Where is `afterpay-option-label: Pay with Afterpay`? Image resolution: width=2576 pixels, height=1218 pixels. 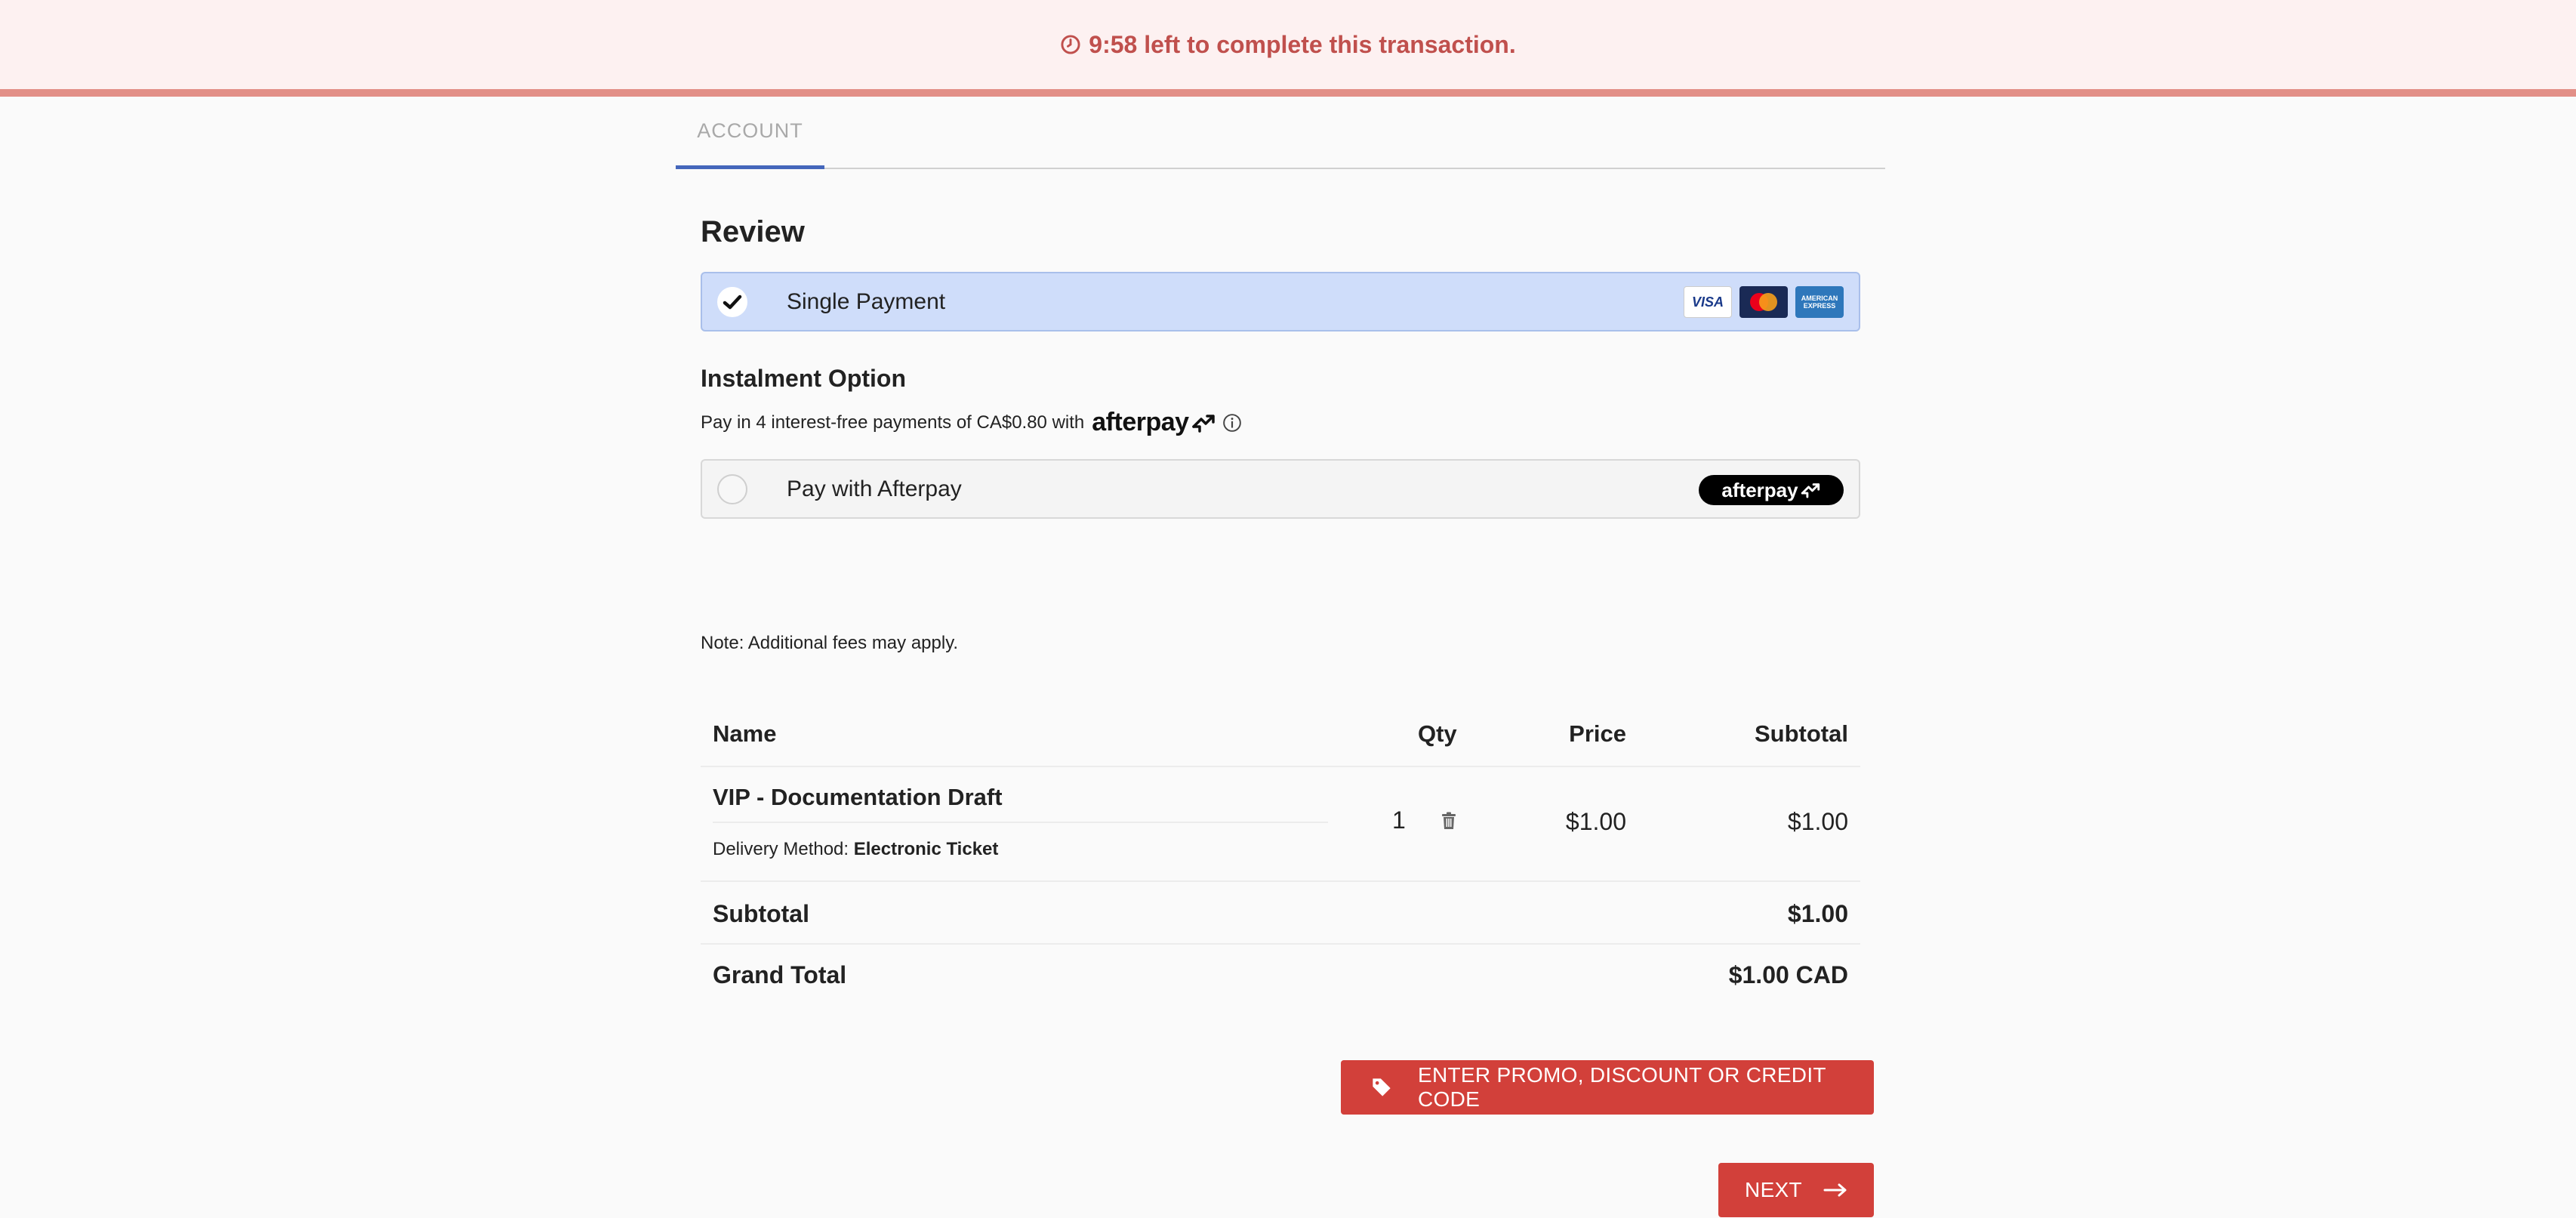
afterpay-option-label: Pay with Afterpay is located at coordinates (874, 489).